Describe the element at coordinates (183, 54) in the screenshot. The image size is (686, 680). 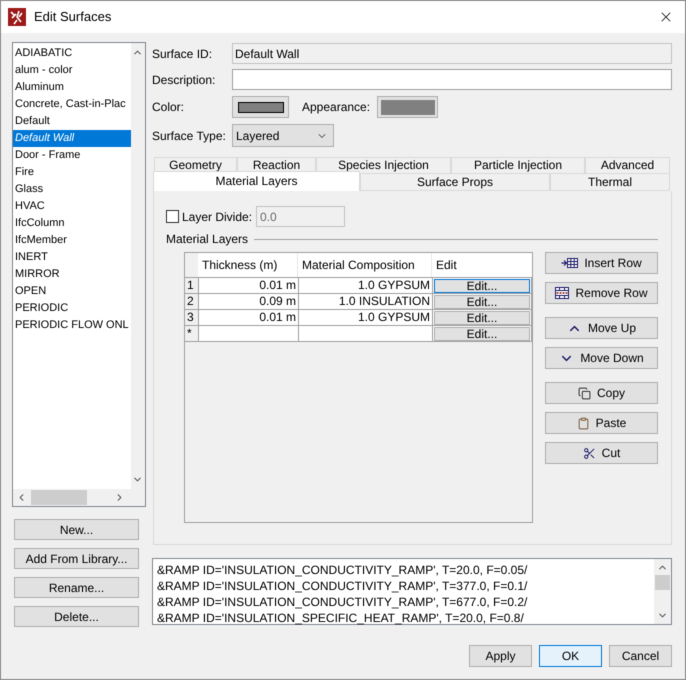
I see `field-label: Surface ID:` at that location.